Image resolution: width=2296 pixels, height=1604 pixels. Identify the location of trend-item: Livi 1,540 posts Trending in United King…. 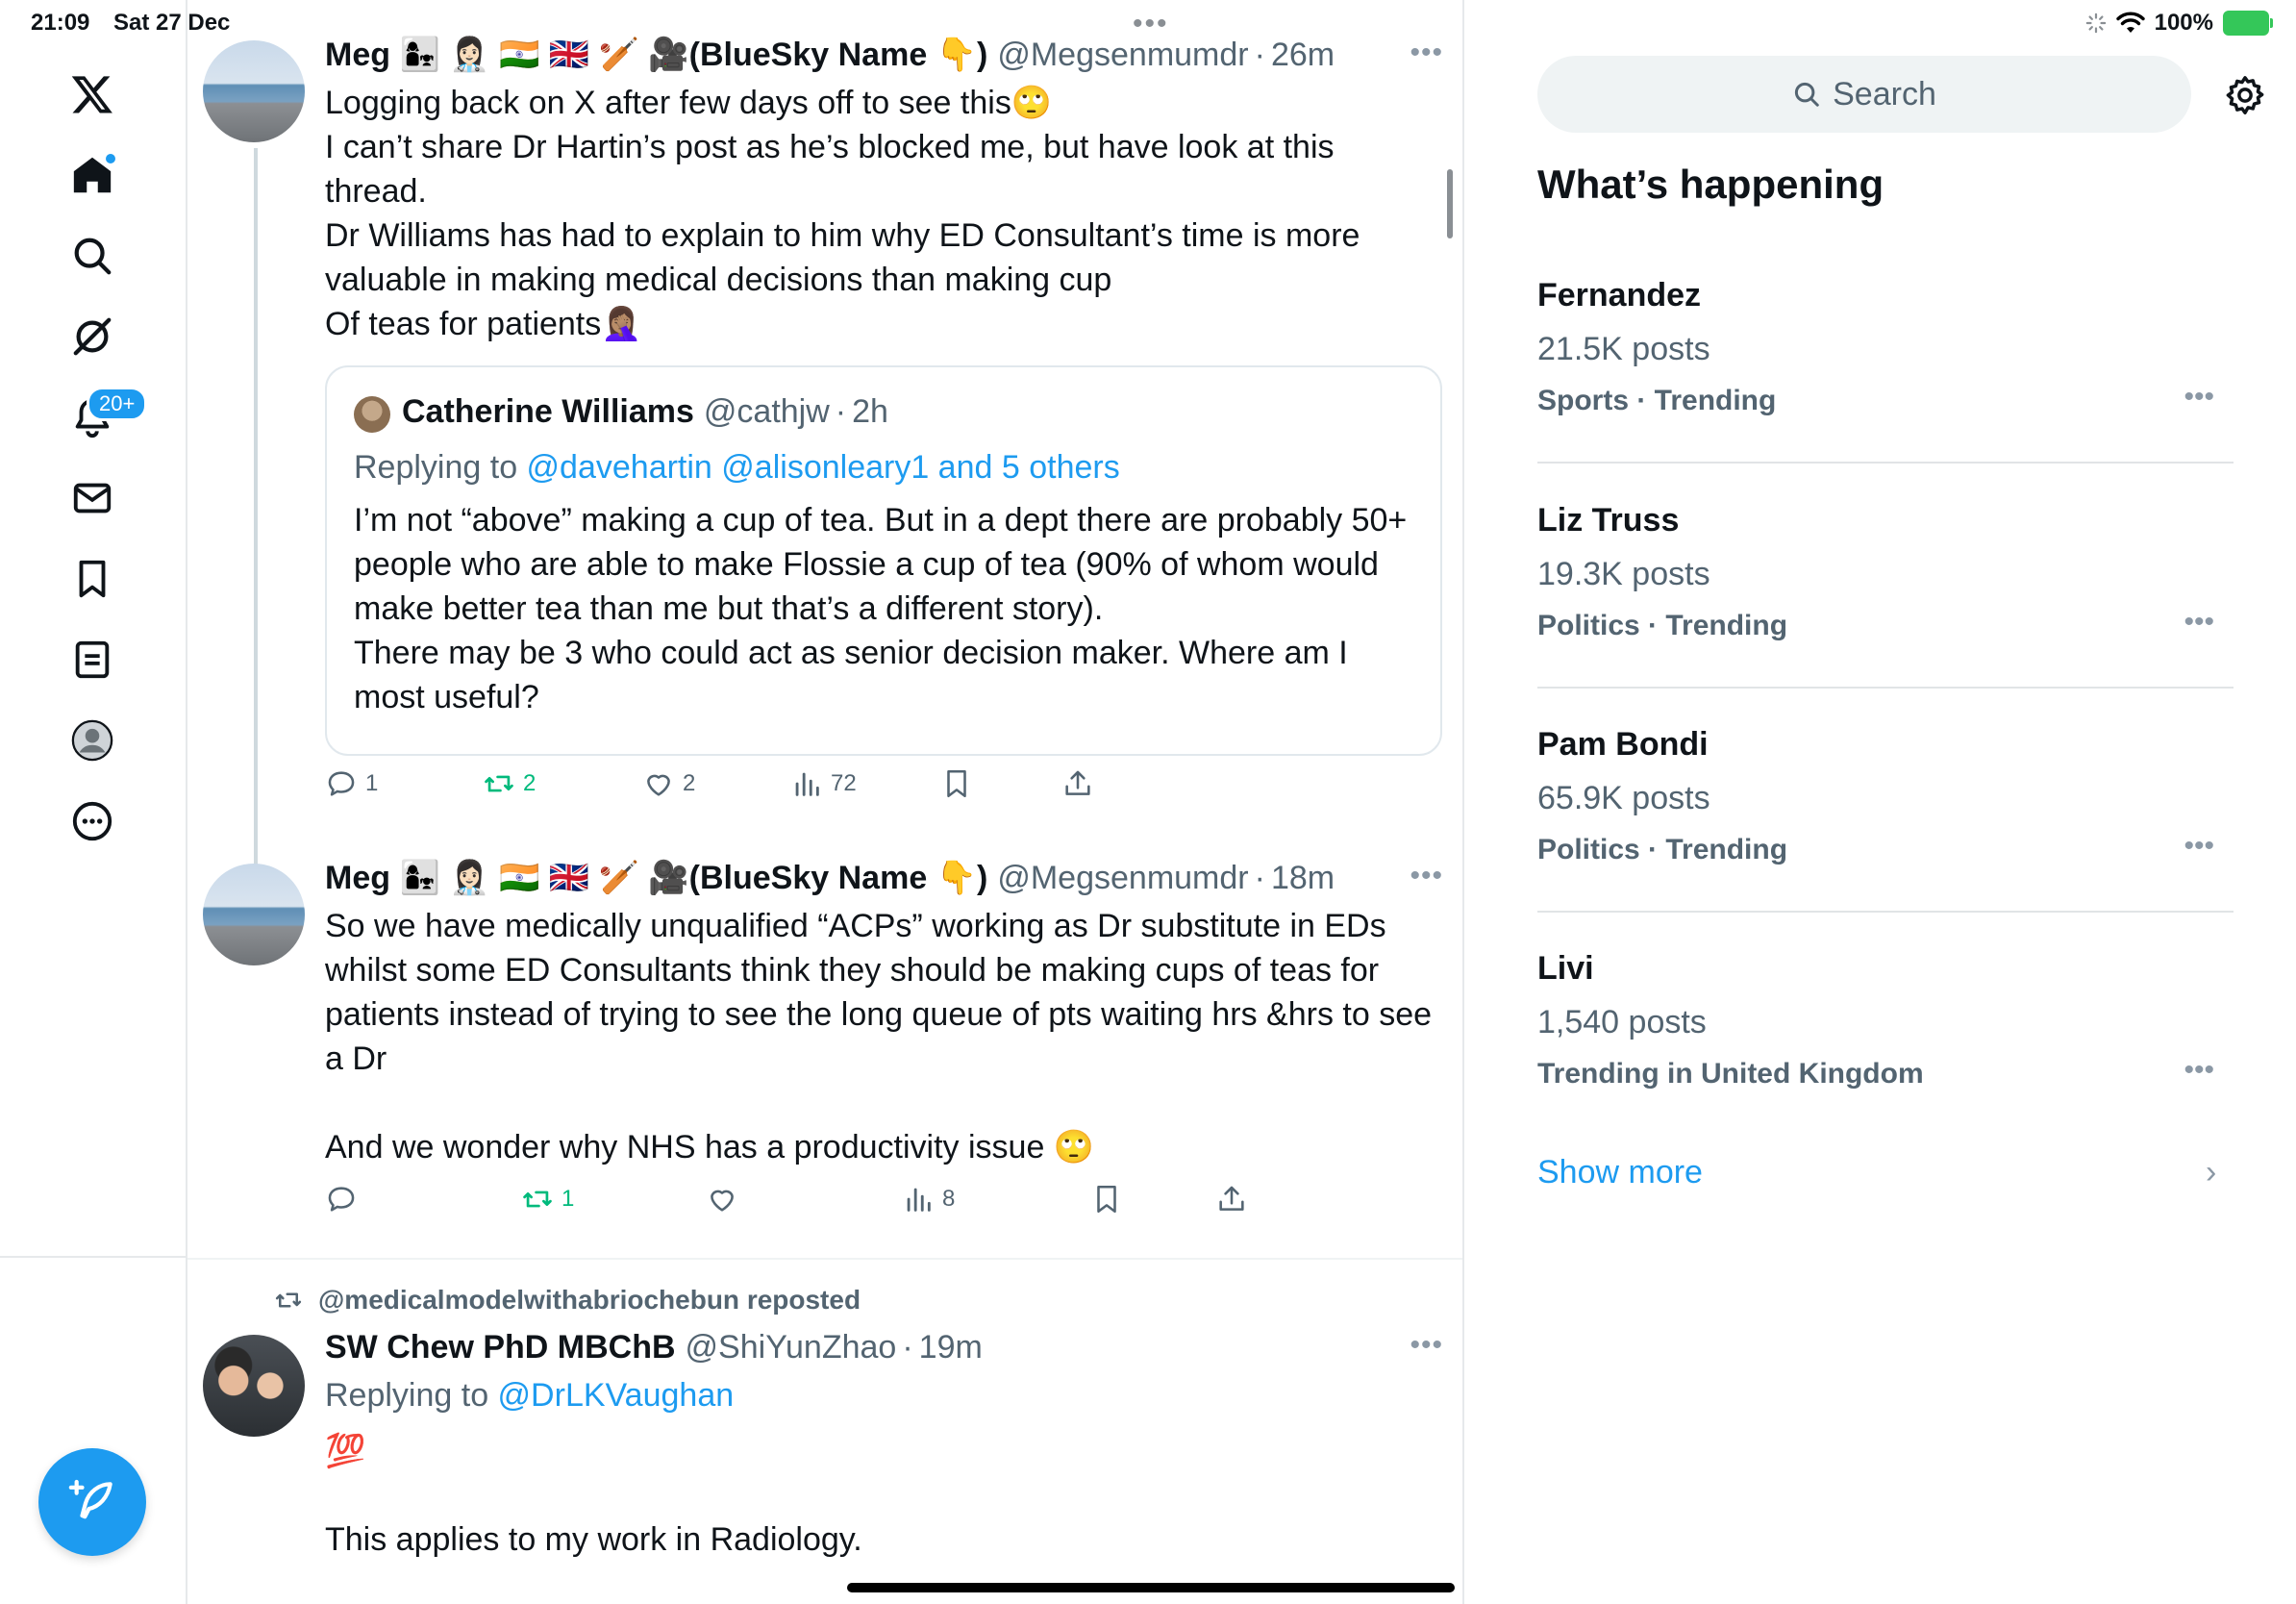
(1885, 1062).